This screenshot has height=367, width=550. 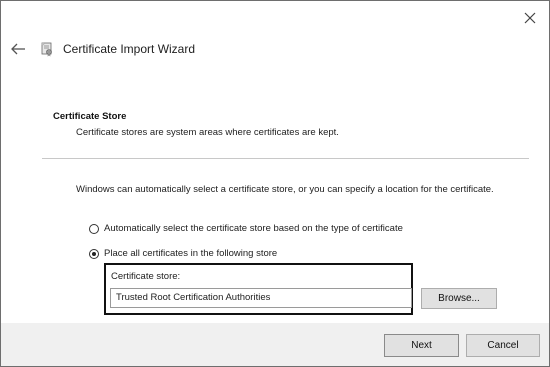 I want to click on radio-button-place-all, so click(x=94, y=253).